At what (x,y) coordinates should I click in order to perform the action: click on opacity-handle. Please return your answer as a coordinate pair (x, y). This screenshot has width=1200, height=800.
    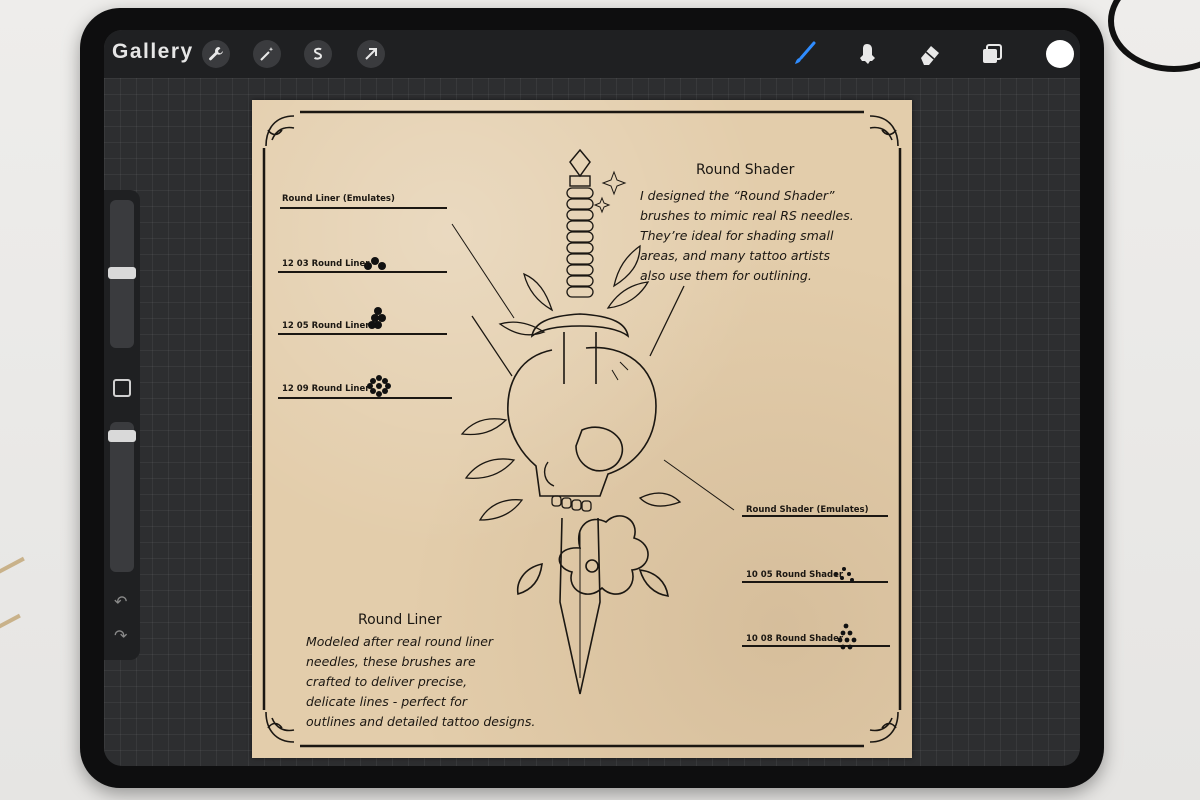
    Looking at the image, I should click on (122, 436).